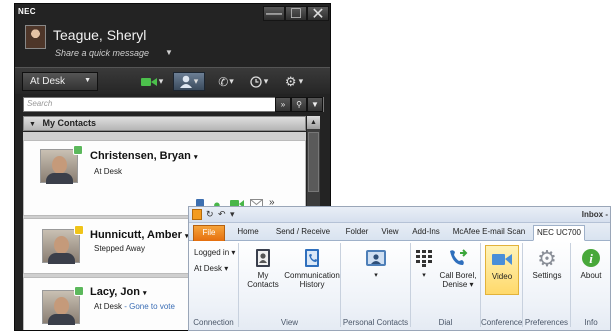 This screenshot has width=611, height=331. What do you see at coordinates (35, 37) in the screenshot?
I see `avatar` at bounding box center [35, 37].